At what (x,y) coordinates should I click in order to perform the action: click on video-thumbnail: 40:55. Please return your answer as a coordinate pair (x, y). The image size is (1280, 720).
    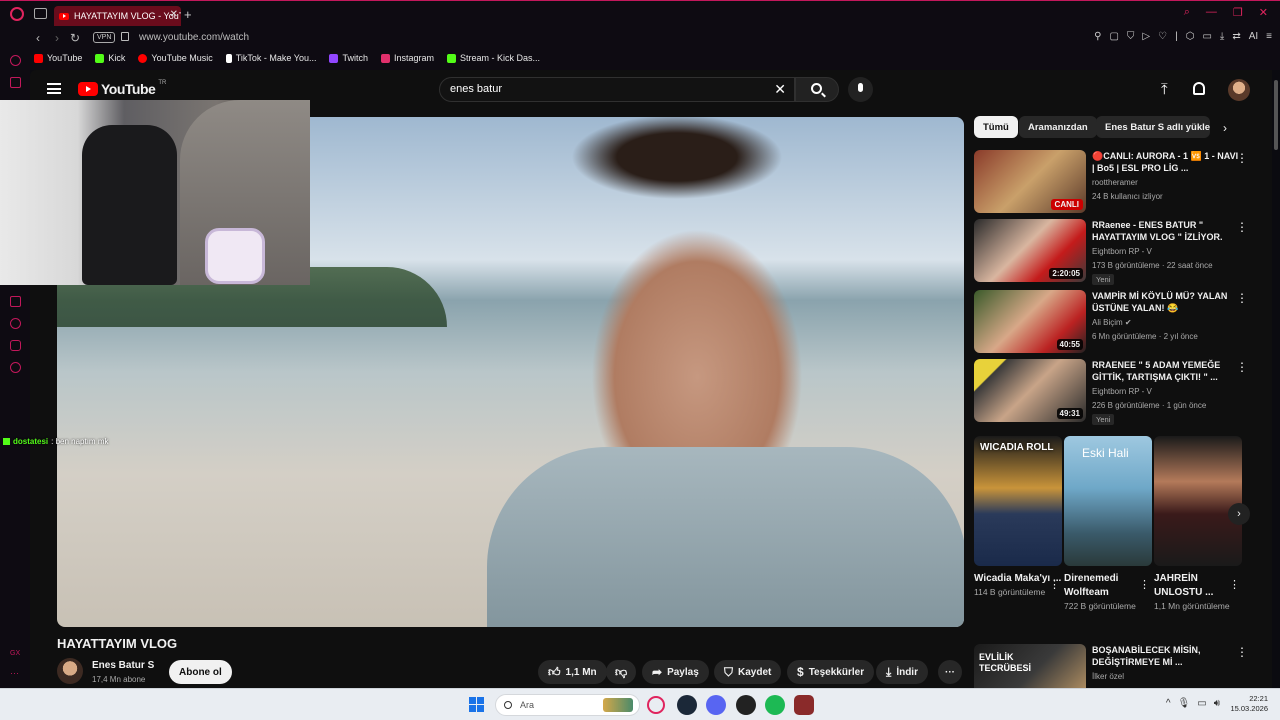
    Looking at the image, I should click on (1030, 321).